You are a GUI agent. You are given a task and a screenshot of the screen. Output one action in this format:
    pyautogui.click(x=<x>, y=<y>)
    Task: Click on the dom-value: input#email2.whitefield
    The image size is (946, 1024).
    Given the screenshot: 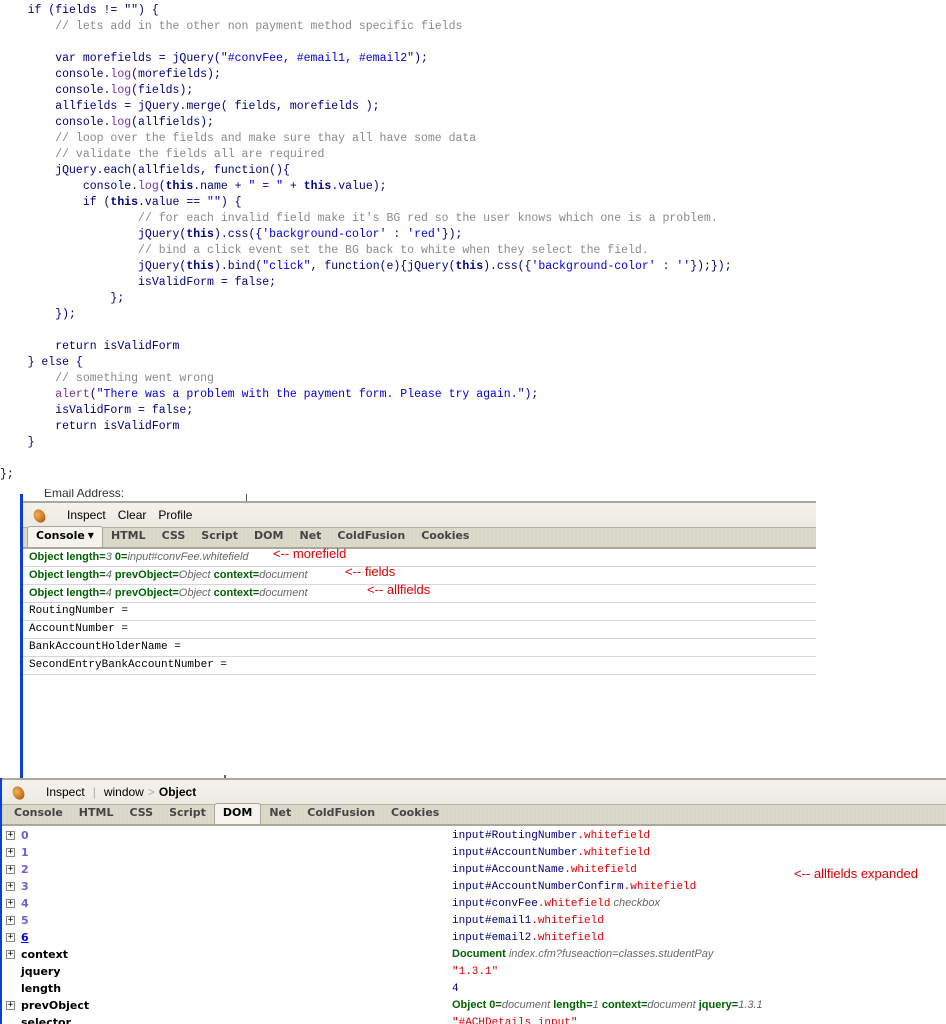 What is the action you would take?
    pyautogui.click(x=528, y=938)
    